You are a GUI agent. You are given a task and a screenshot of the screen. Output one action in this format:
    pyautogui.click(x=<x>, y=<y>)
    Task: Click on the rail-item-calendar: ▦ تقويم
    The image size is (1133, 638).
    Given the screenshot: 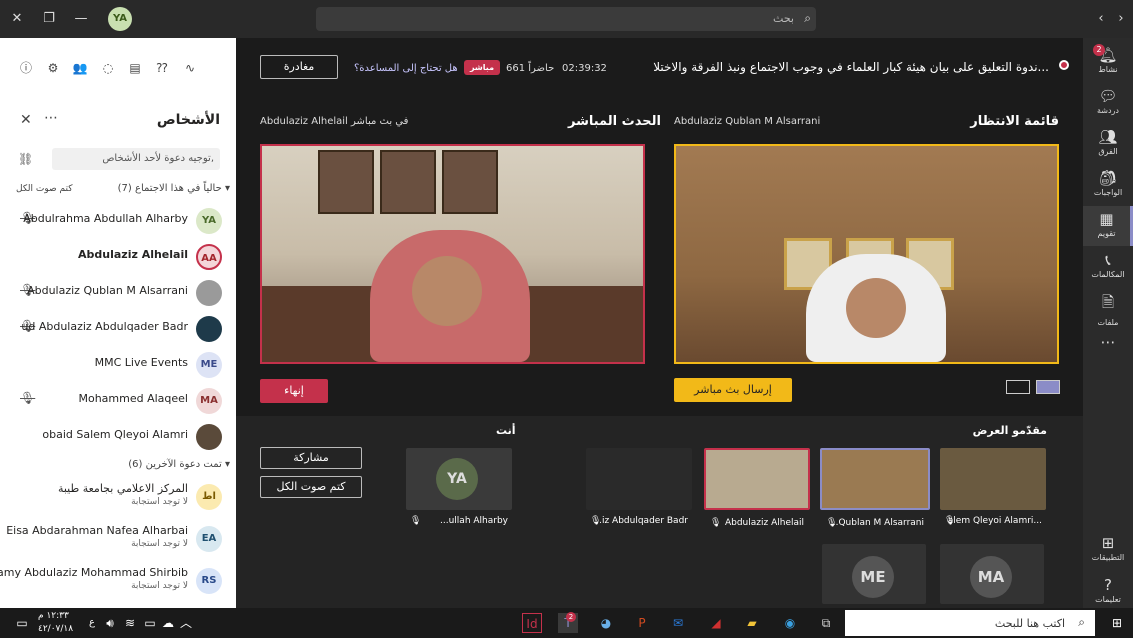 What is the action you would take?
    pyautogui.click(x=1108, y=226)
    